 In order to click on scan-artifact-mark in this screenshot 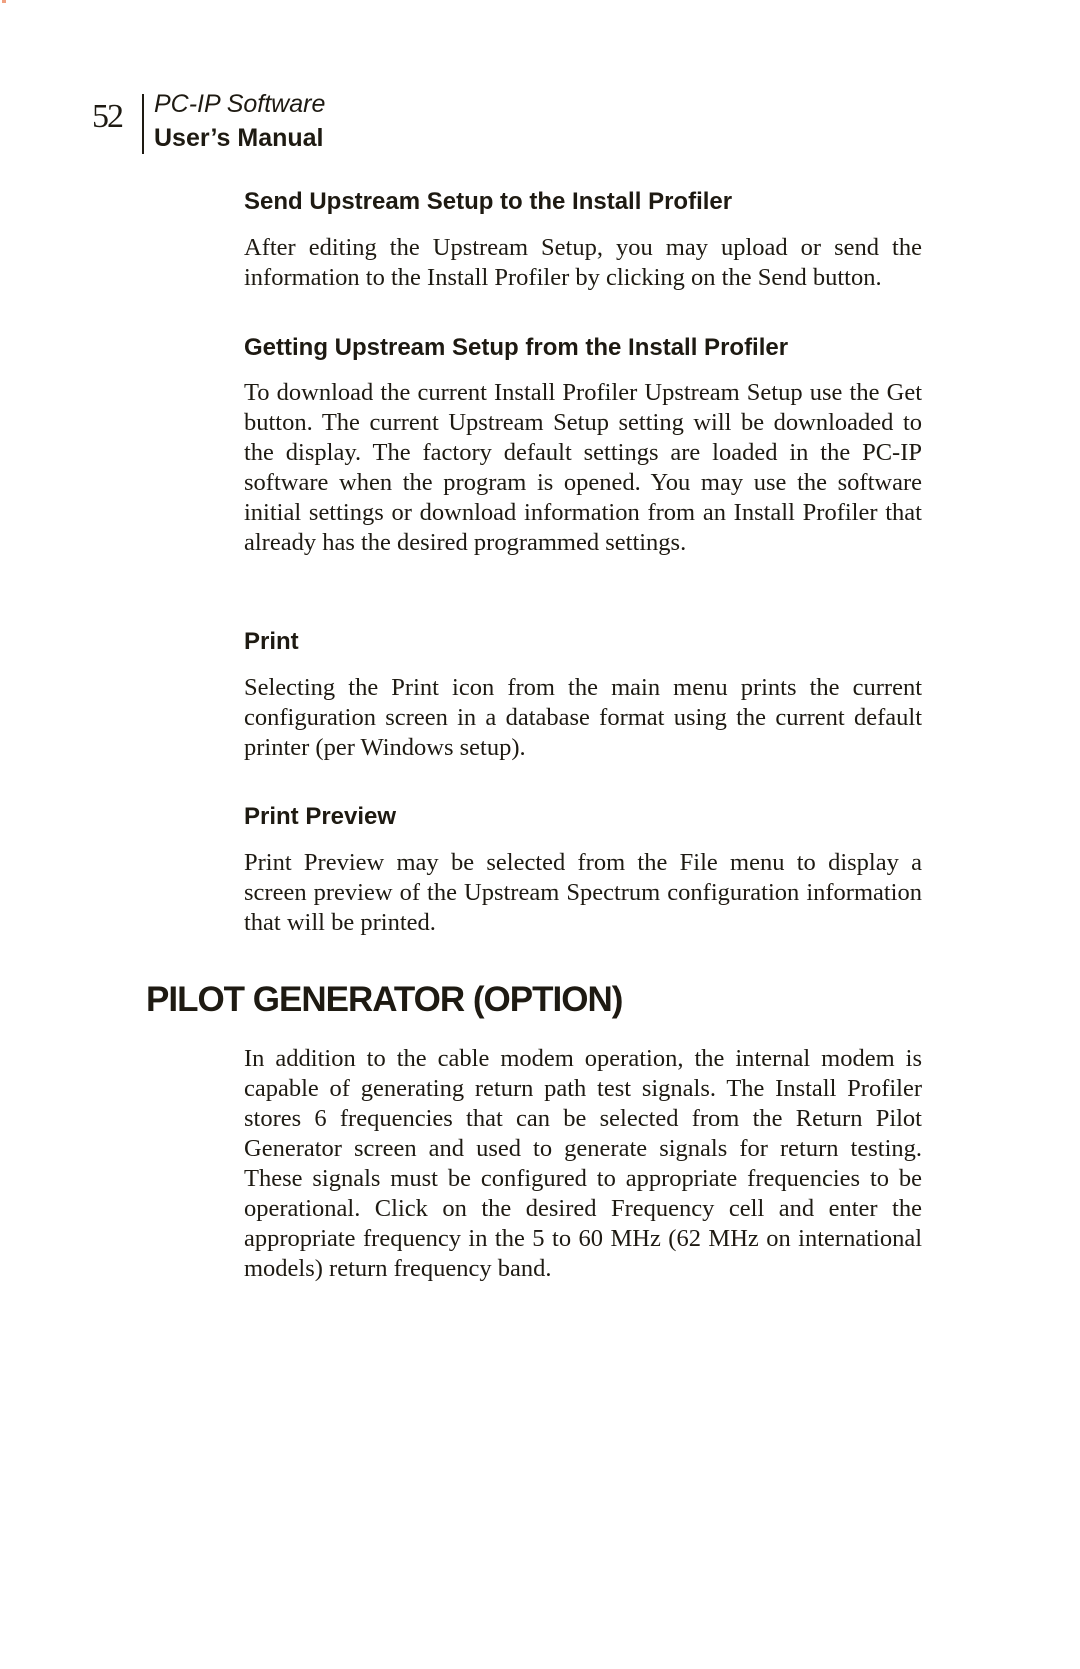, I will do `click(4, 1)`.